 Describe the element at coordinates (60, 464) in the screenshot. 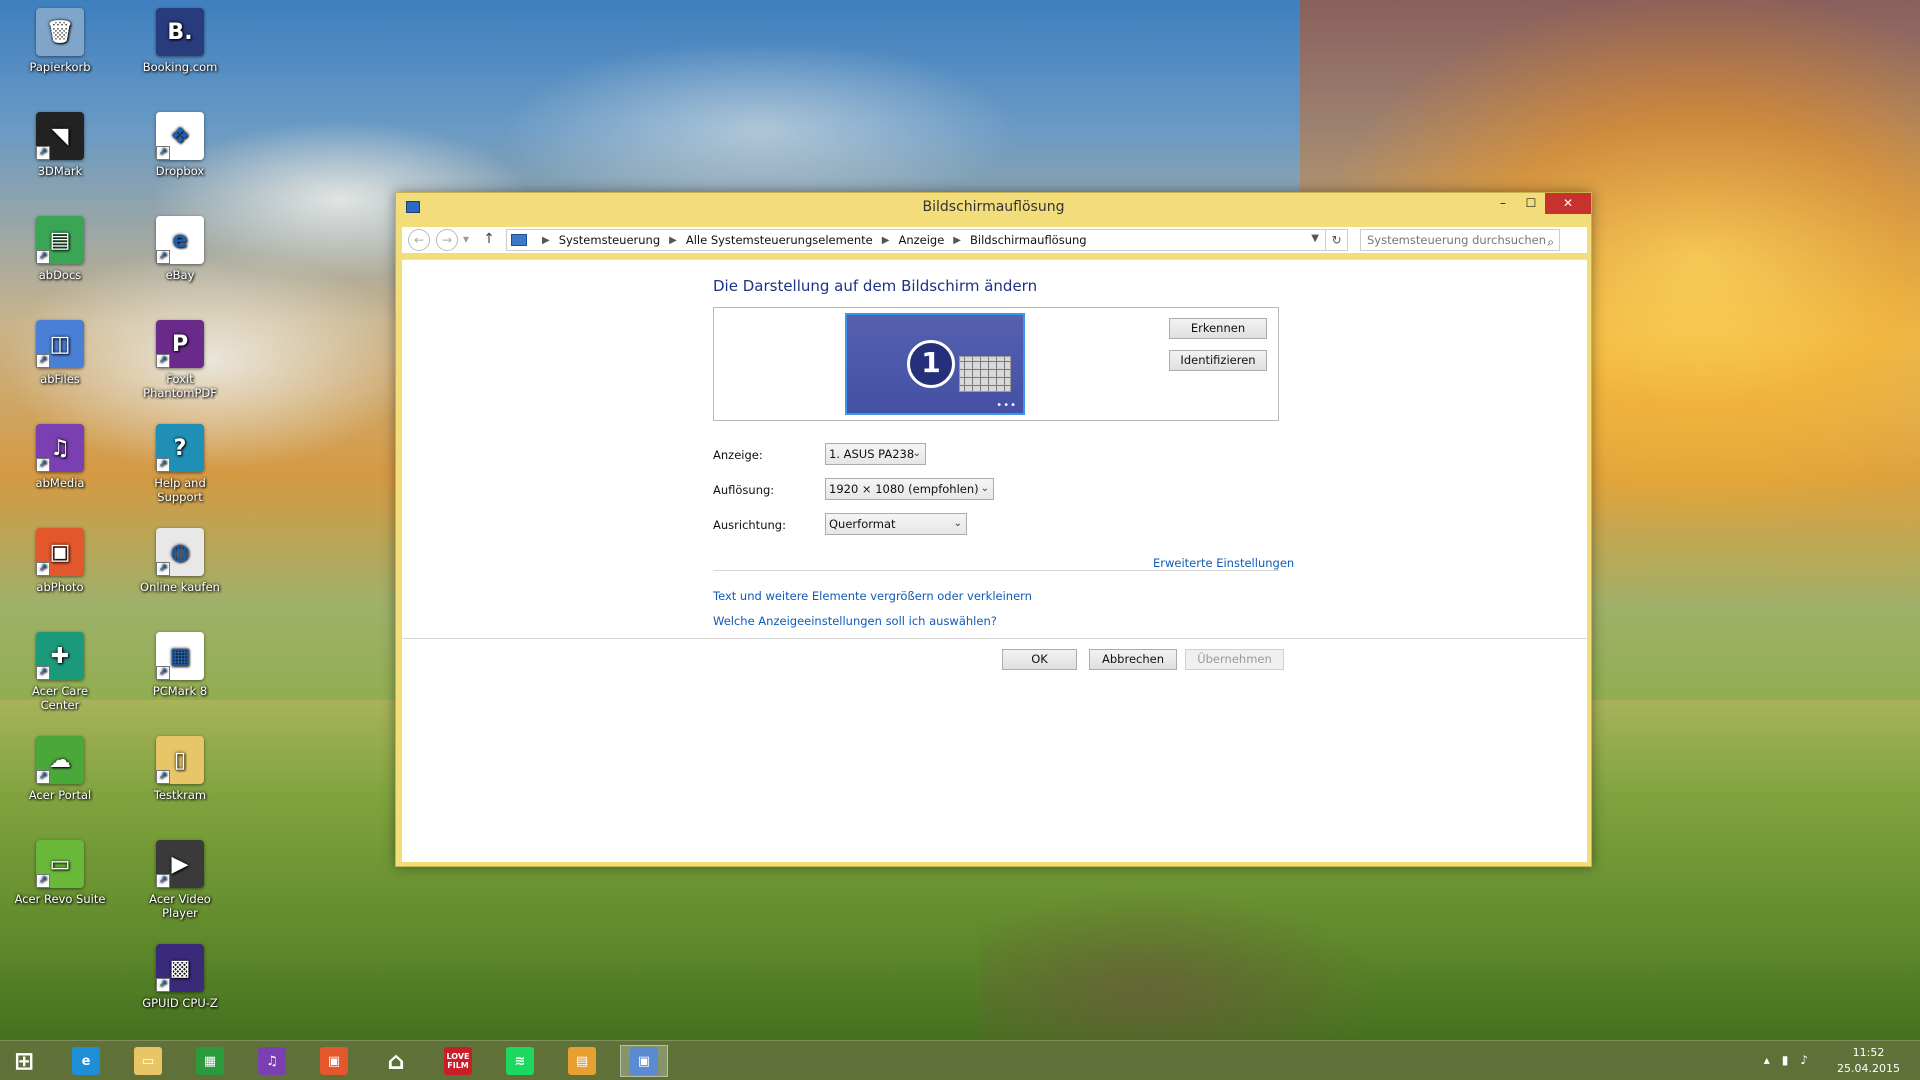

I see `desktop-icon: ♫ ↗ abMedia` at that location.